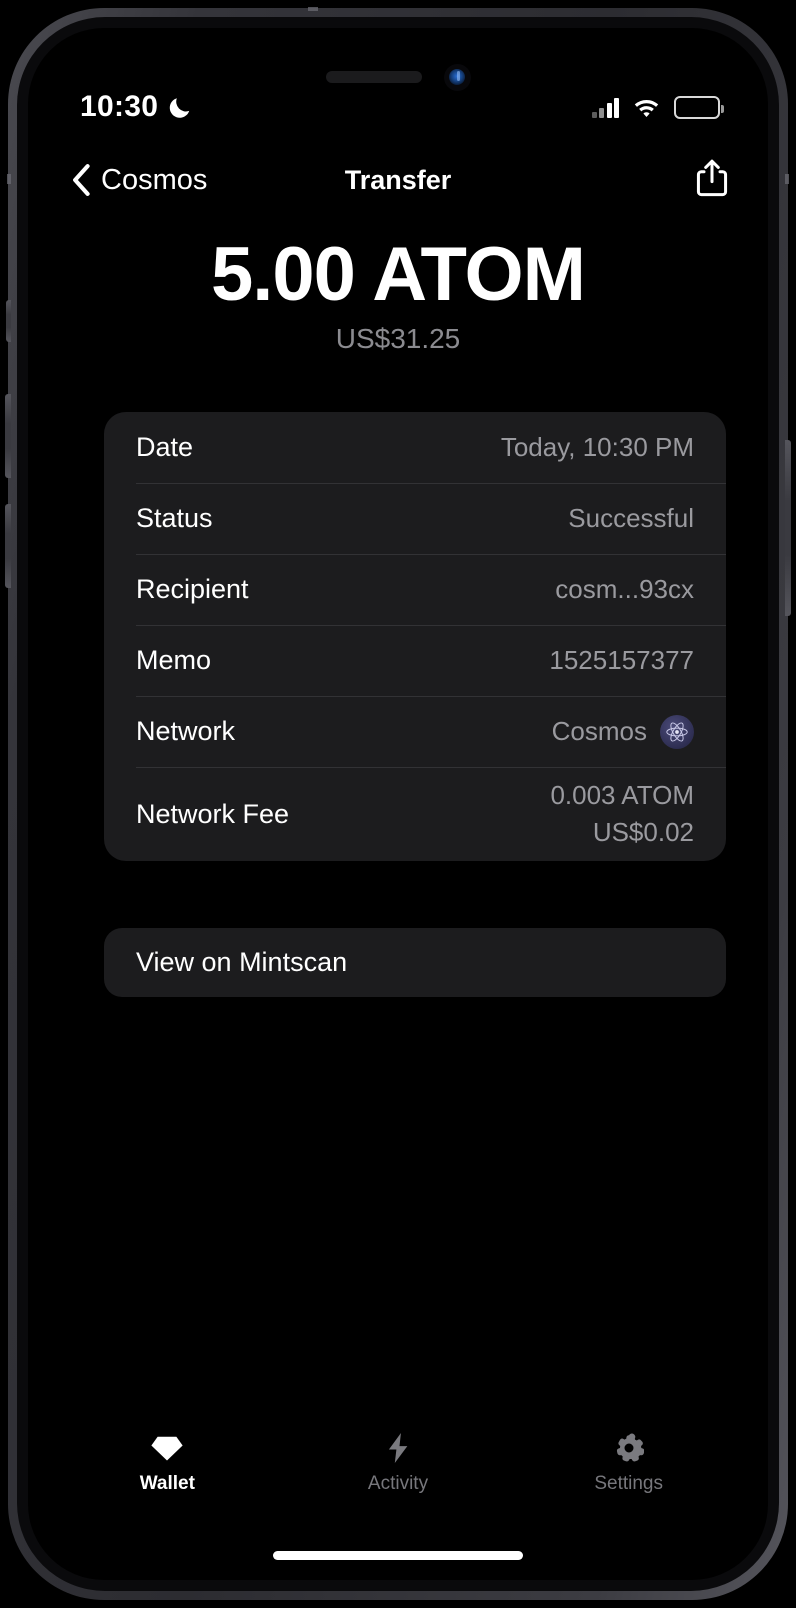  What do you see at coordinates (646, 108) in the screenshot?
I see `wifi-icon` at bounding box center [646, 108].